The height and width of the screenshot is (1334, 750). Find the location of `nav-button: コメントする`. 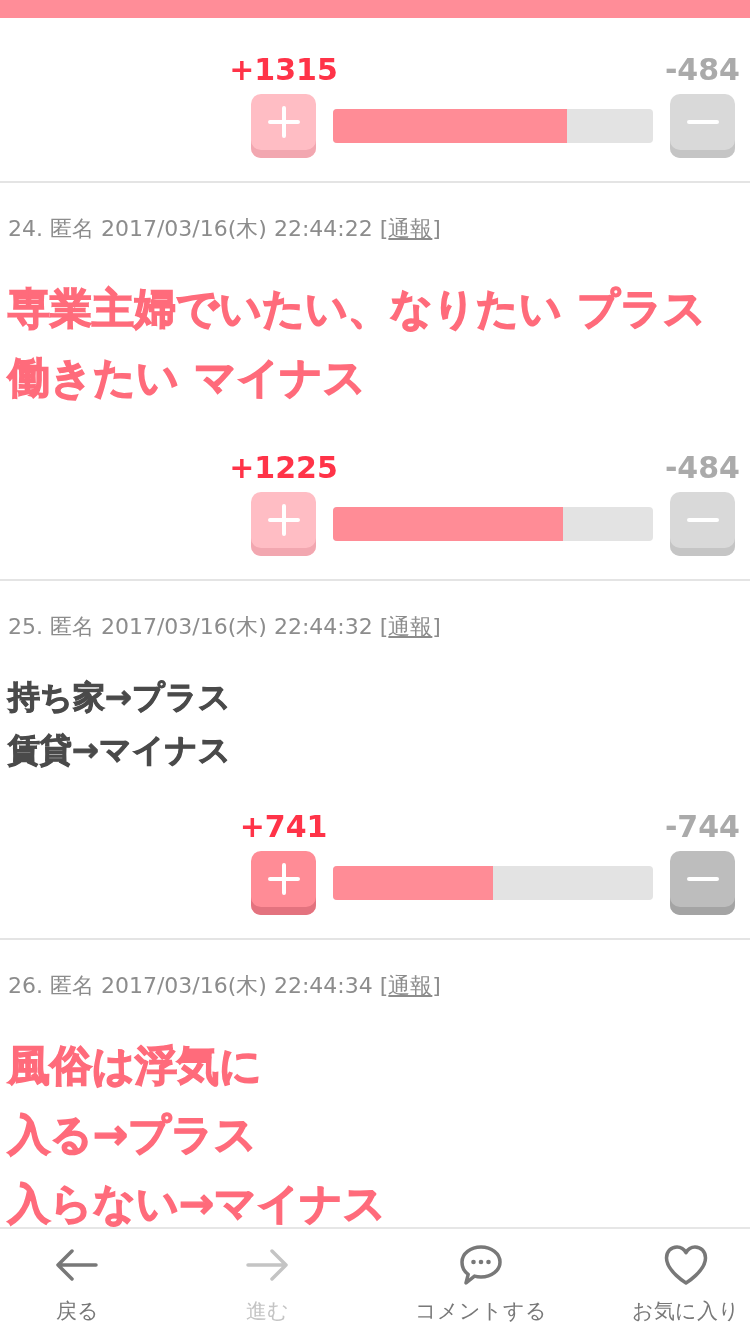

nav-button: コメントする is located at coordinates (481, 1276).